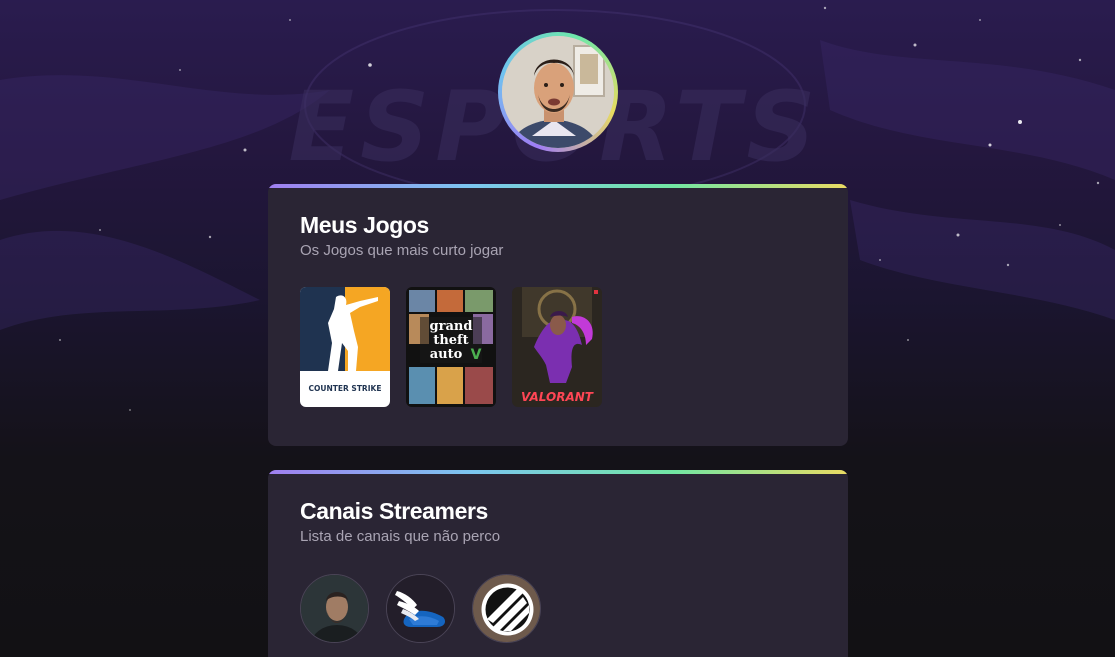 The height and width of the screenshot is (657, 1115). I want to click on winged-shoe-logo-icon, so click(420, 608).